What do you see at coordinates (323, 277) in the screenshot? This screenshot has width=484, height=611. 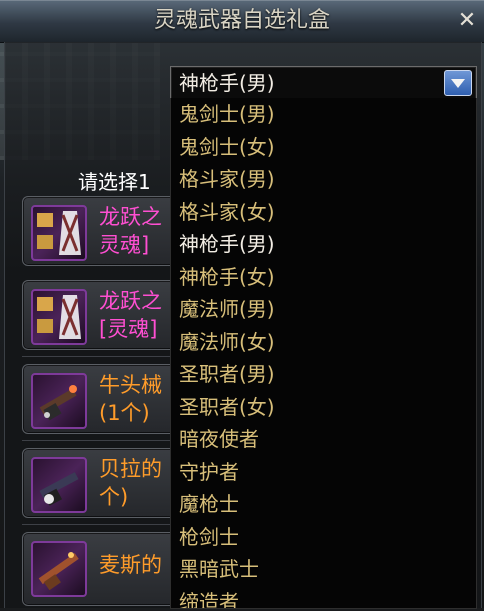 I see `dropdown-option: 神枪手(女)` at bounding box center [323, 277].